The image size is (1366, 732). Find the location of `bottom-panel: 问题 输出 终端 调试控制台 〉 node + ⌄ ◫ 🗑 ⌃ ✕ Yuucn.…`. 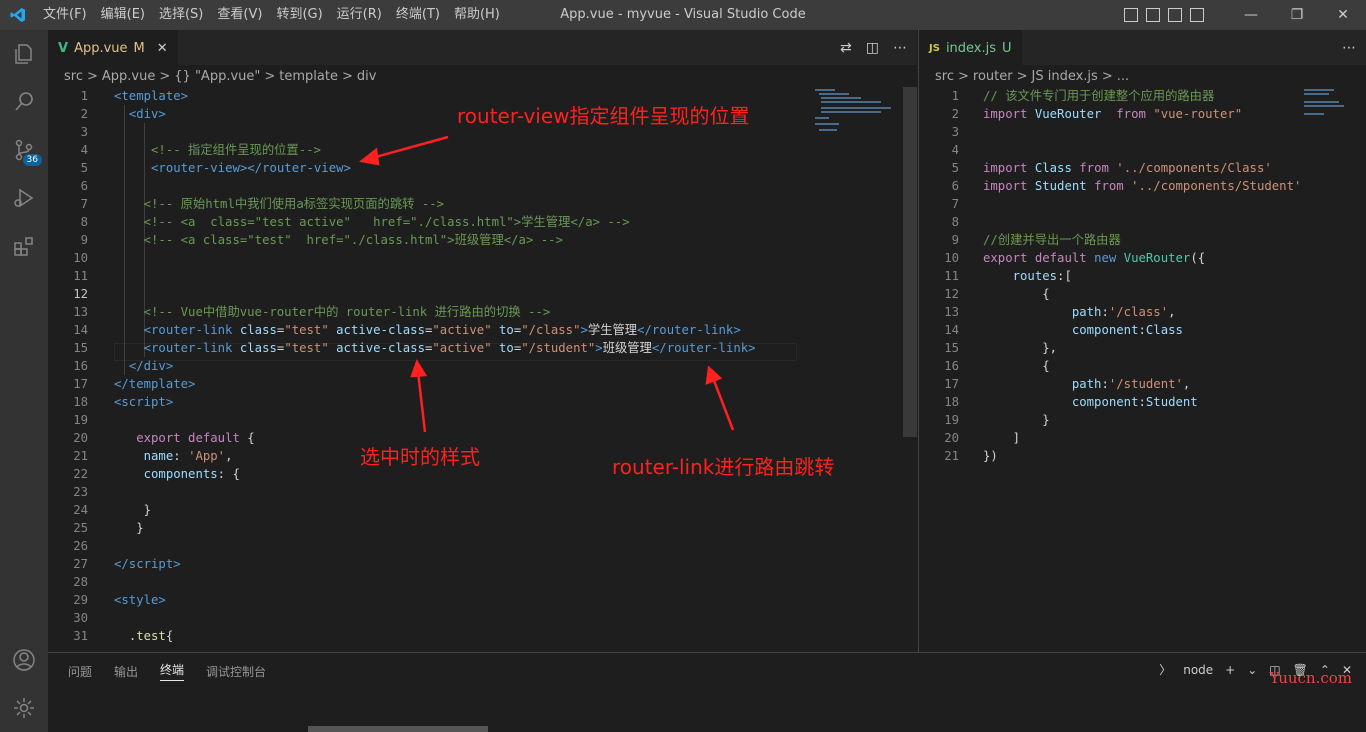

bottom-panel: 问题 输出 终端 调试控制台 〉 node + ⌄ ◫ 🗑 ⌃ ✕ Yuucn.… is located at coordinates (707, 692).